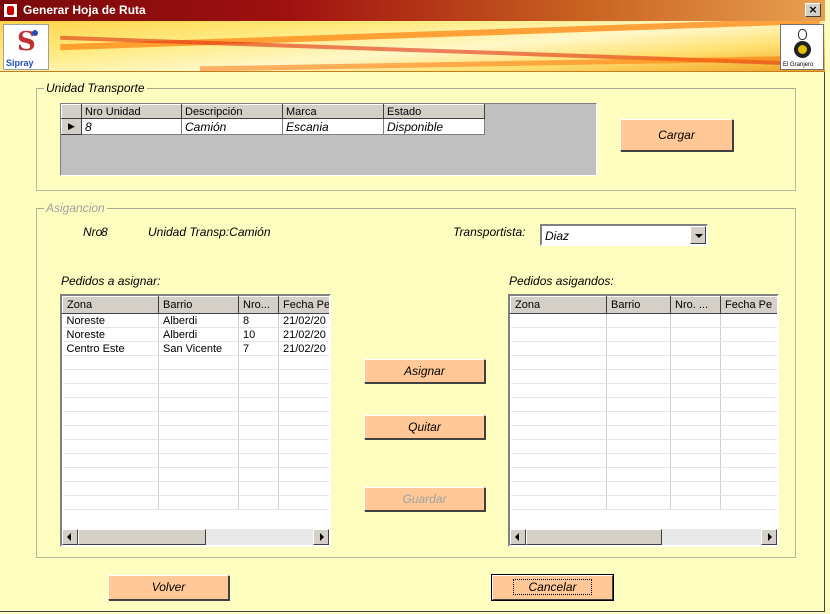  Describe the element at coordinates (643, 420) in the screenshot. I see `pedidos-asignados-list: Zona Barrio Nro. ... Fecha Pe` at that location.